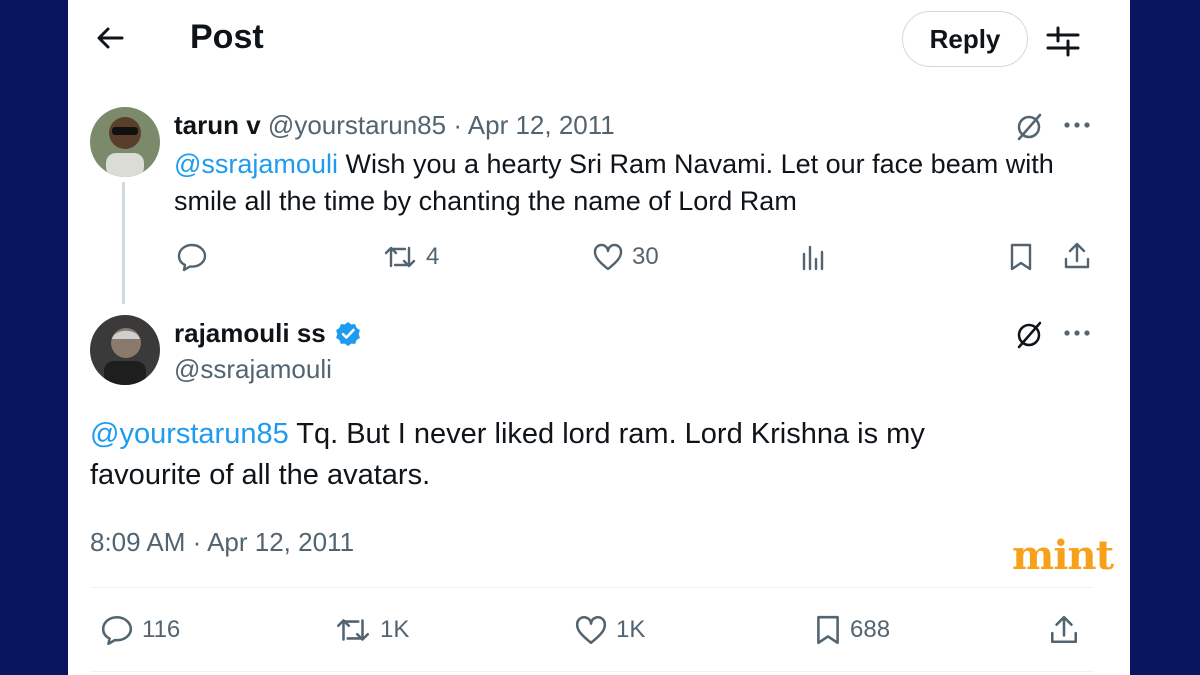 The image size is (1200, 675). I want to click on bookmark-count: 688, so click(870, 629).